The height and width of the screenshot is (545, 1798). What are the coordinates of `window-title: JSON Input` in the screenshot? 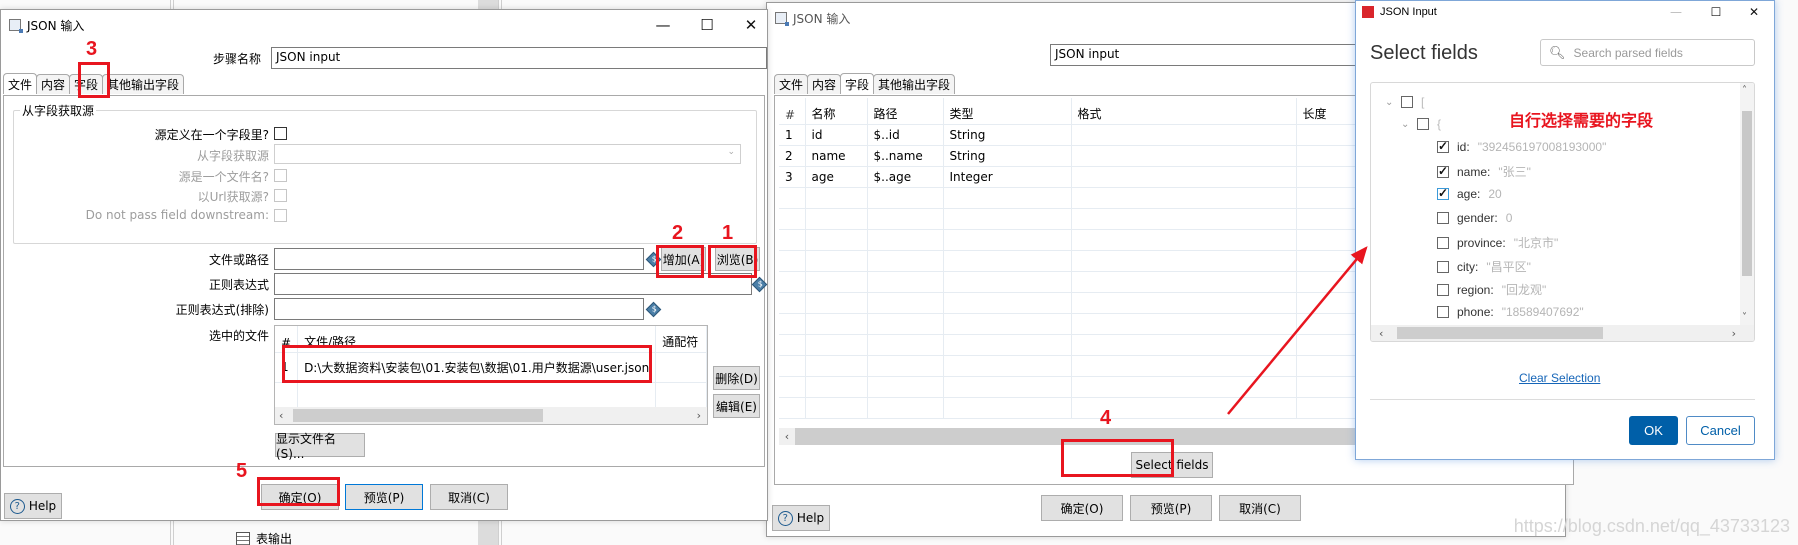 It's located at (1408, 12).